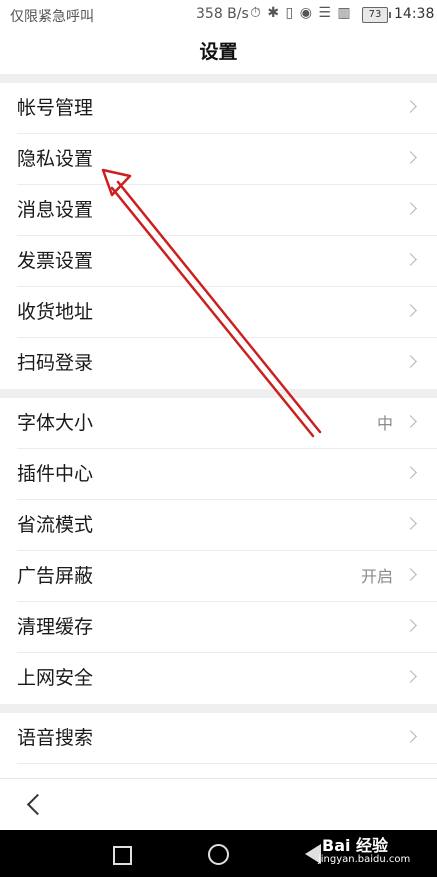  I want to click on item-label: 扫码登录, so click(55, 363).